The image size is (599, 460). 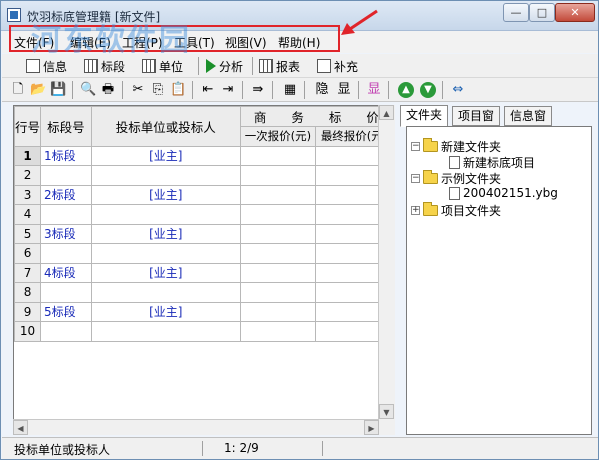 I want to click on tree-folder-sample: − 示例文件夹, so click(x=456, y=178).